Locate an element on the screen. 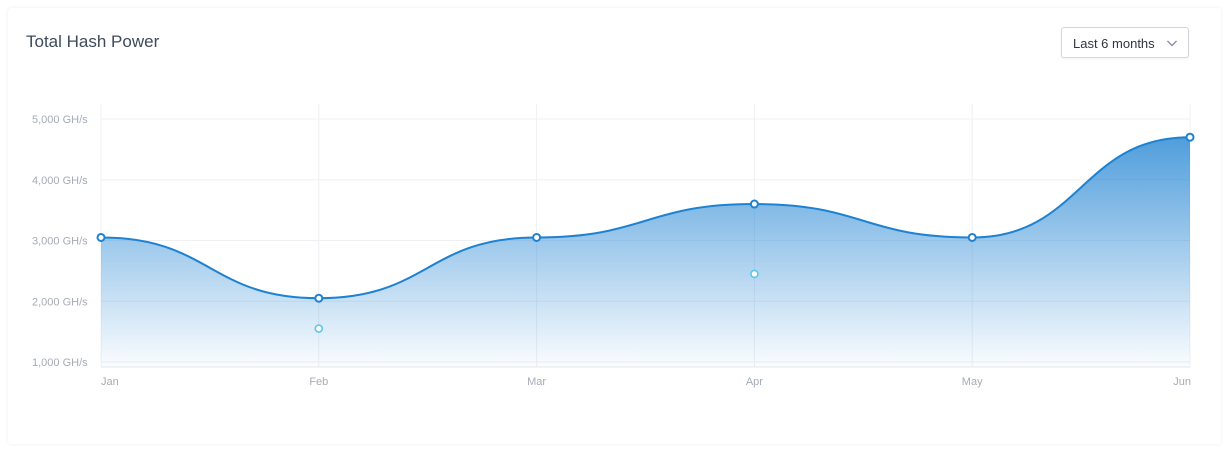  x-tick-label: Feb is located at coordinates (318, 382).